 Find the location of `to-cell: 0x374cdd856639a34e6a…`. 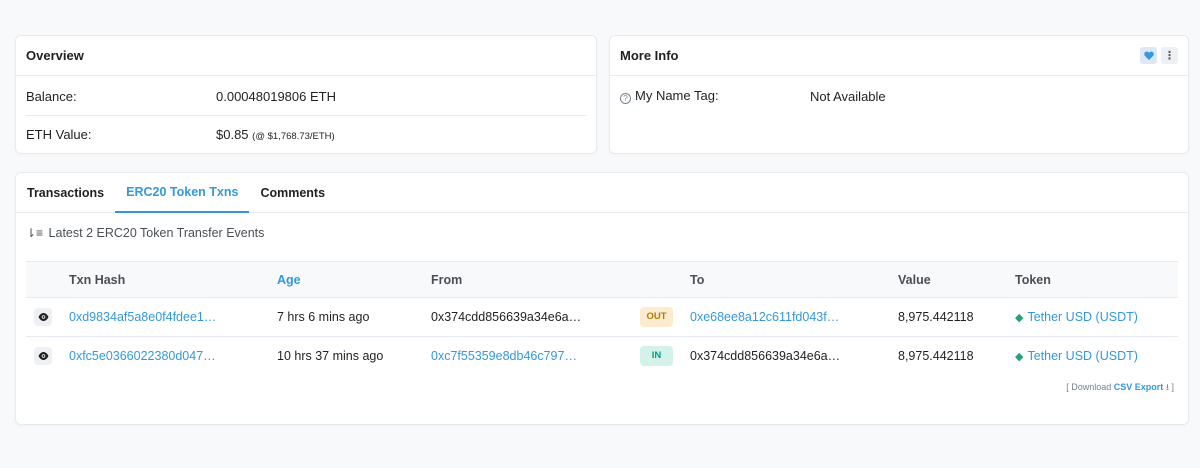

to-cell: 0x374cdd856639a34e6a… is located at coordinates (765, 356).